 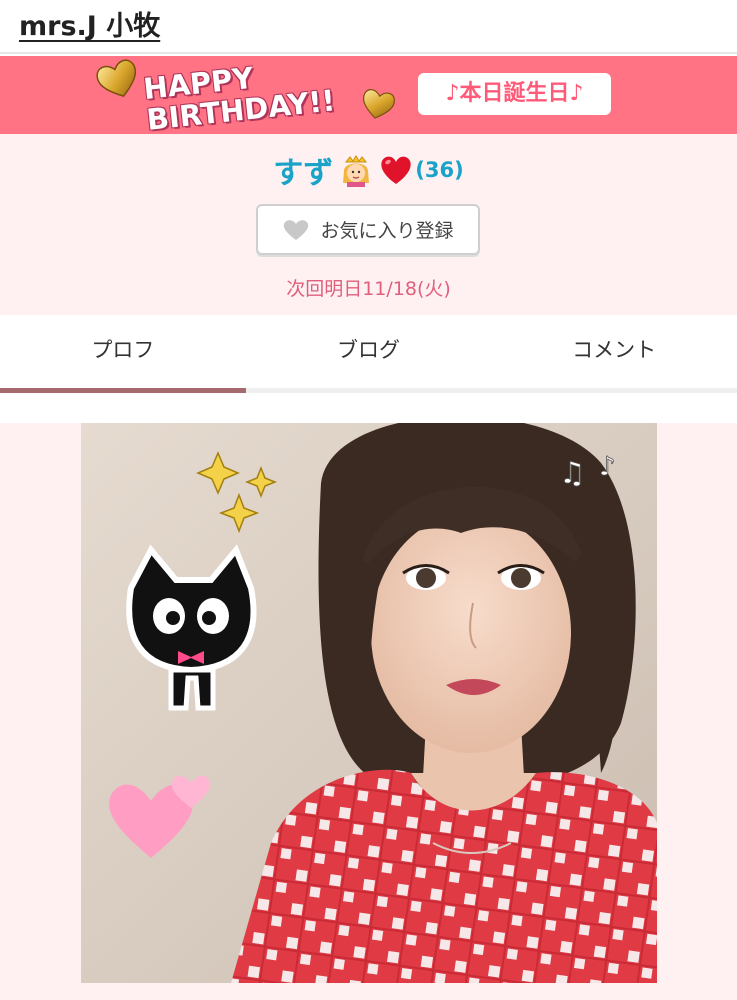 I want to click on shop-name-link: mrs.J 小牧, so click(x=89, y=23).